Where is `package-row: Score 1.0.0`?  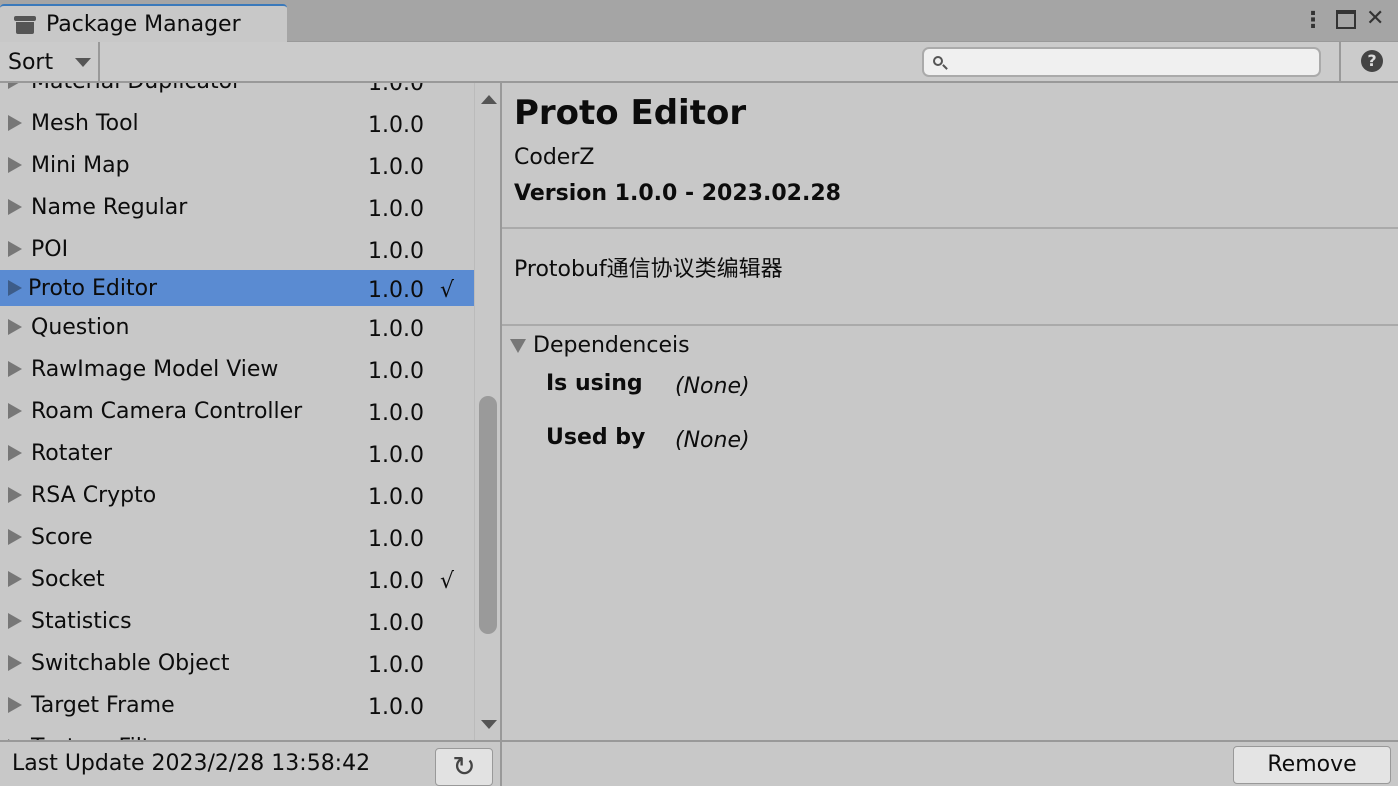 package-row: Score 1.0.0 is located at coordinates (237, 537).